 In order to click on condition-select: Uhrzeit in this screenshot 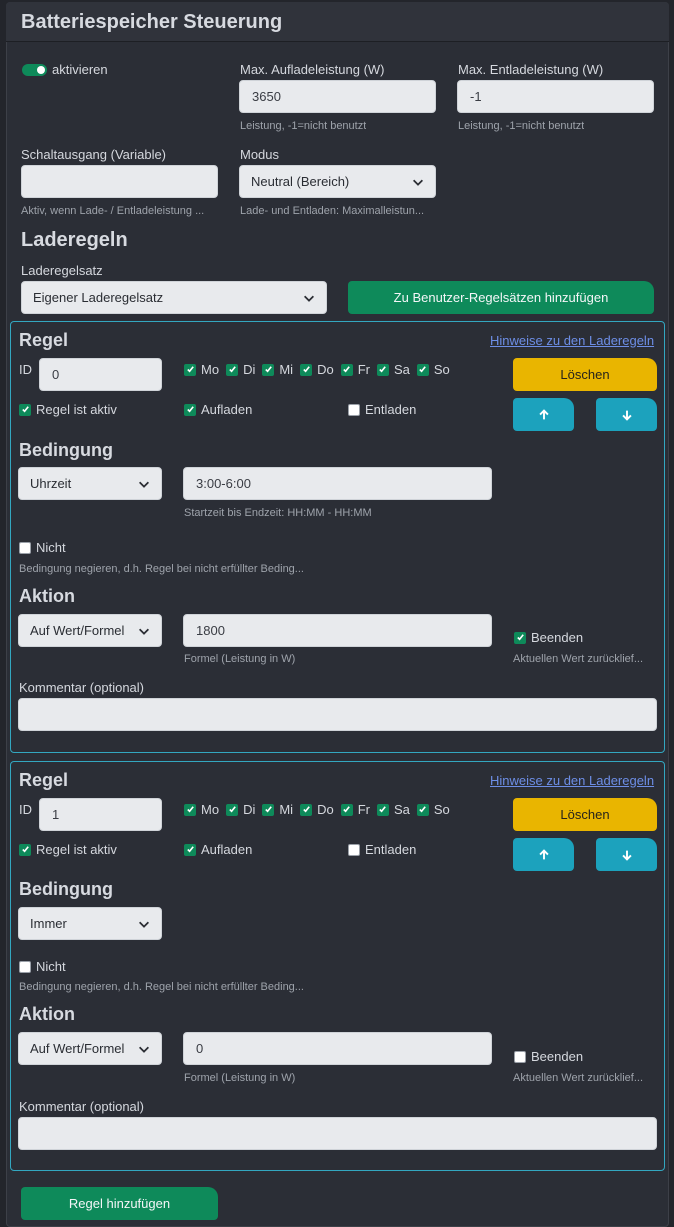, I will do `click(90, 483)`.